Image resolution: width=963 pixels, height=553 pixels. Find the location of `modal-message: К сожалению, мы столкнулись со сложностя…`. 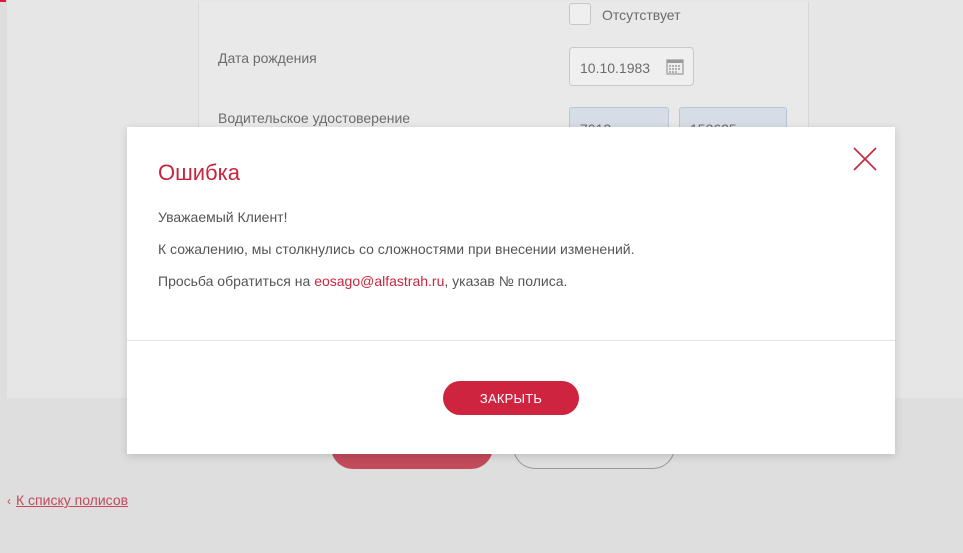

modal-message: К сожалению, мы столкнулись со сложностя… is located at coordinates (396, 249).